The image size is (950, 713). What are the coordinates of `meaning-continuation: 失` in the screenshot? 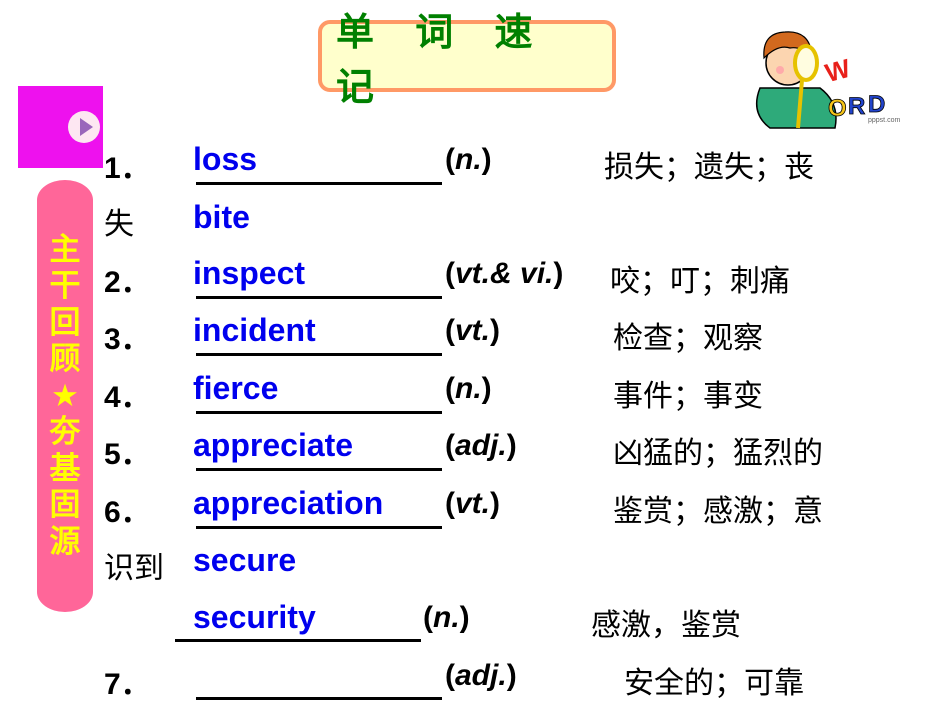 It's located at (119, 224).